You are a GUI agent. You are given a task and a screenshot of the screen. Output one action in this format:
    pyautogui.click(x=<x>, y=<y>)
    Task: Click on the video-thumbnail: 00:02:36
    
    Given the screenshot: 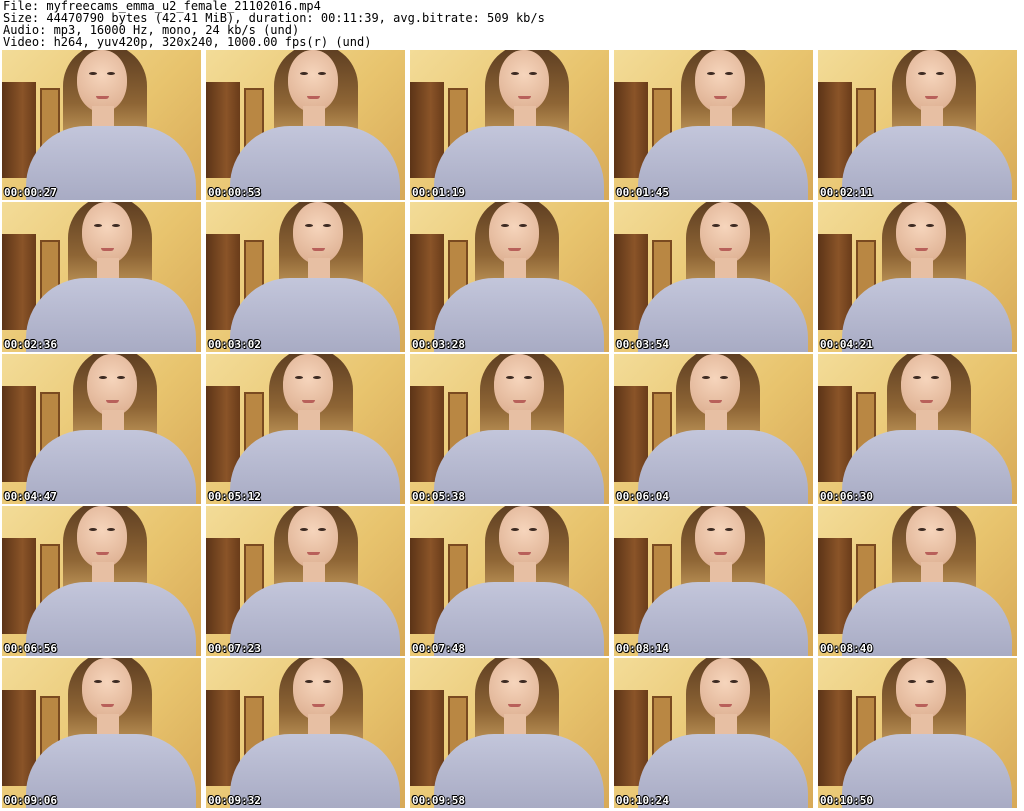 What is the action you would take?
    pyautogui.click(x=101, y=277)
    